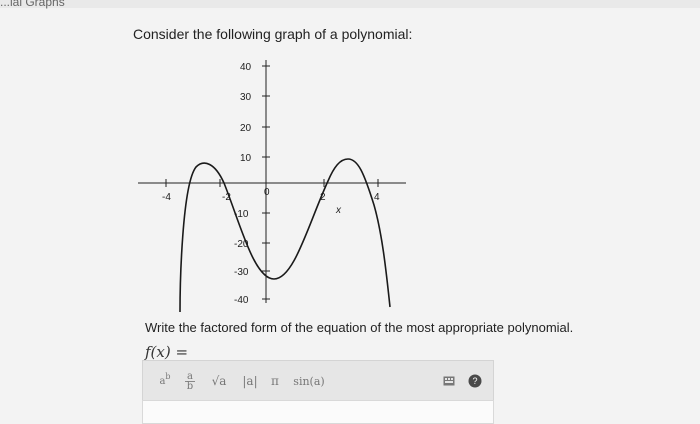  Describe the element at coordinates (377, 197) in the screenshot. I see `x-tick-label-4: 4` at that location.